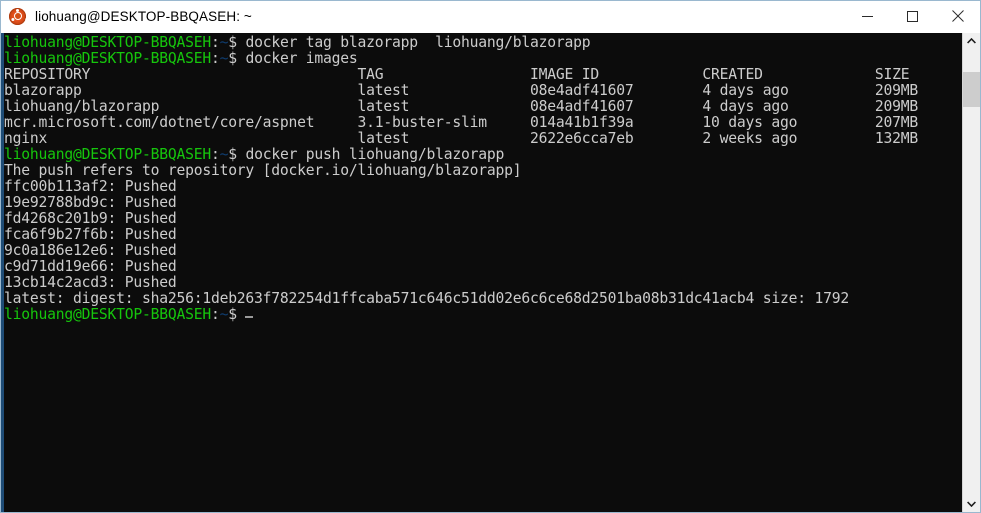 The height and width of the screenshot is (513, 981). What do you see at coordinates (90, 234) in the screenshot?
I see `push-layer-line: fca6f9b27f6b: Pushed` at bounding box center [90, 234].